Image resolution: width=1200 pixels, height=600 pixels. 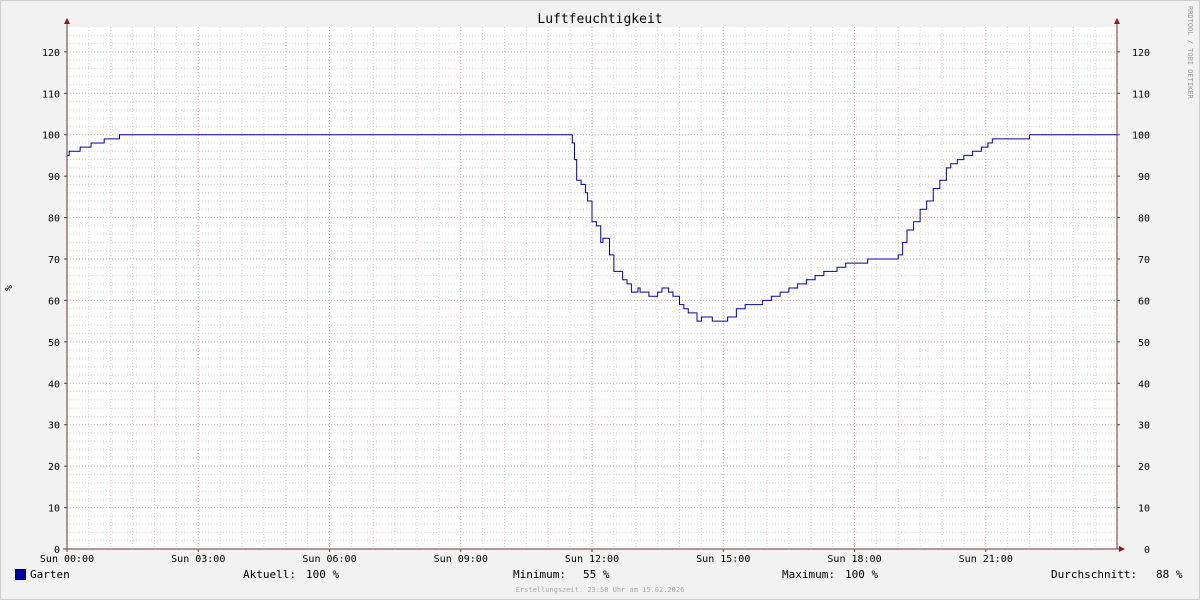 What do you see at coordinates (67, 559) in the screenshot?
I see `x-tick-label: Sun 00:00` at bounding box center [67, 559].